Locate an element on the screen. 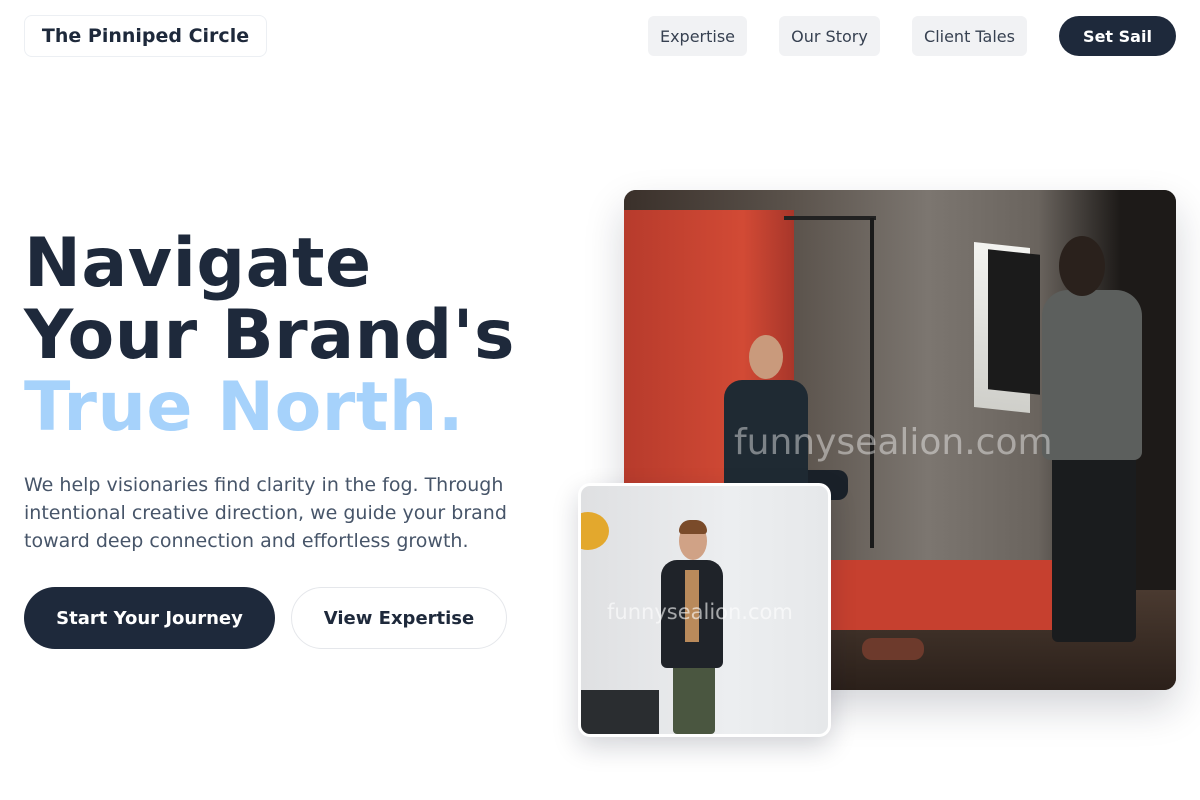 The width and height of the screenshot is (1200, 800). start-journey-button: Start Your Journey is located at coordinates (149, 618).